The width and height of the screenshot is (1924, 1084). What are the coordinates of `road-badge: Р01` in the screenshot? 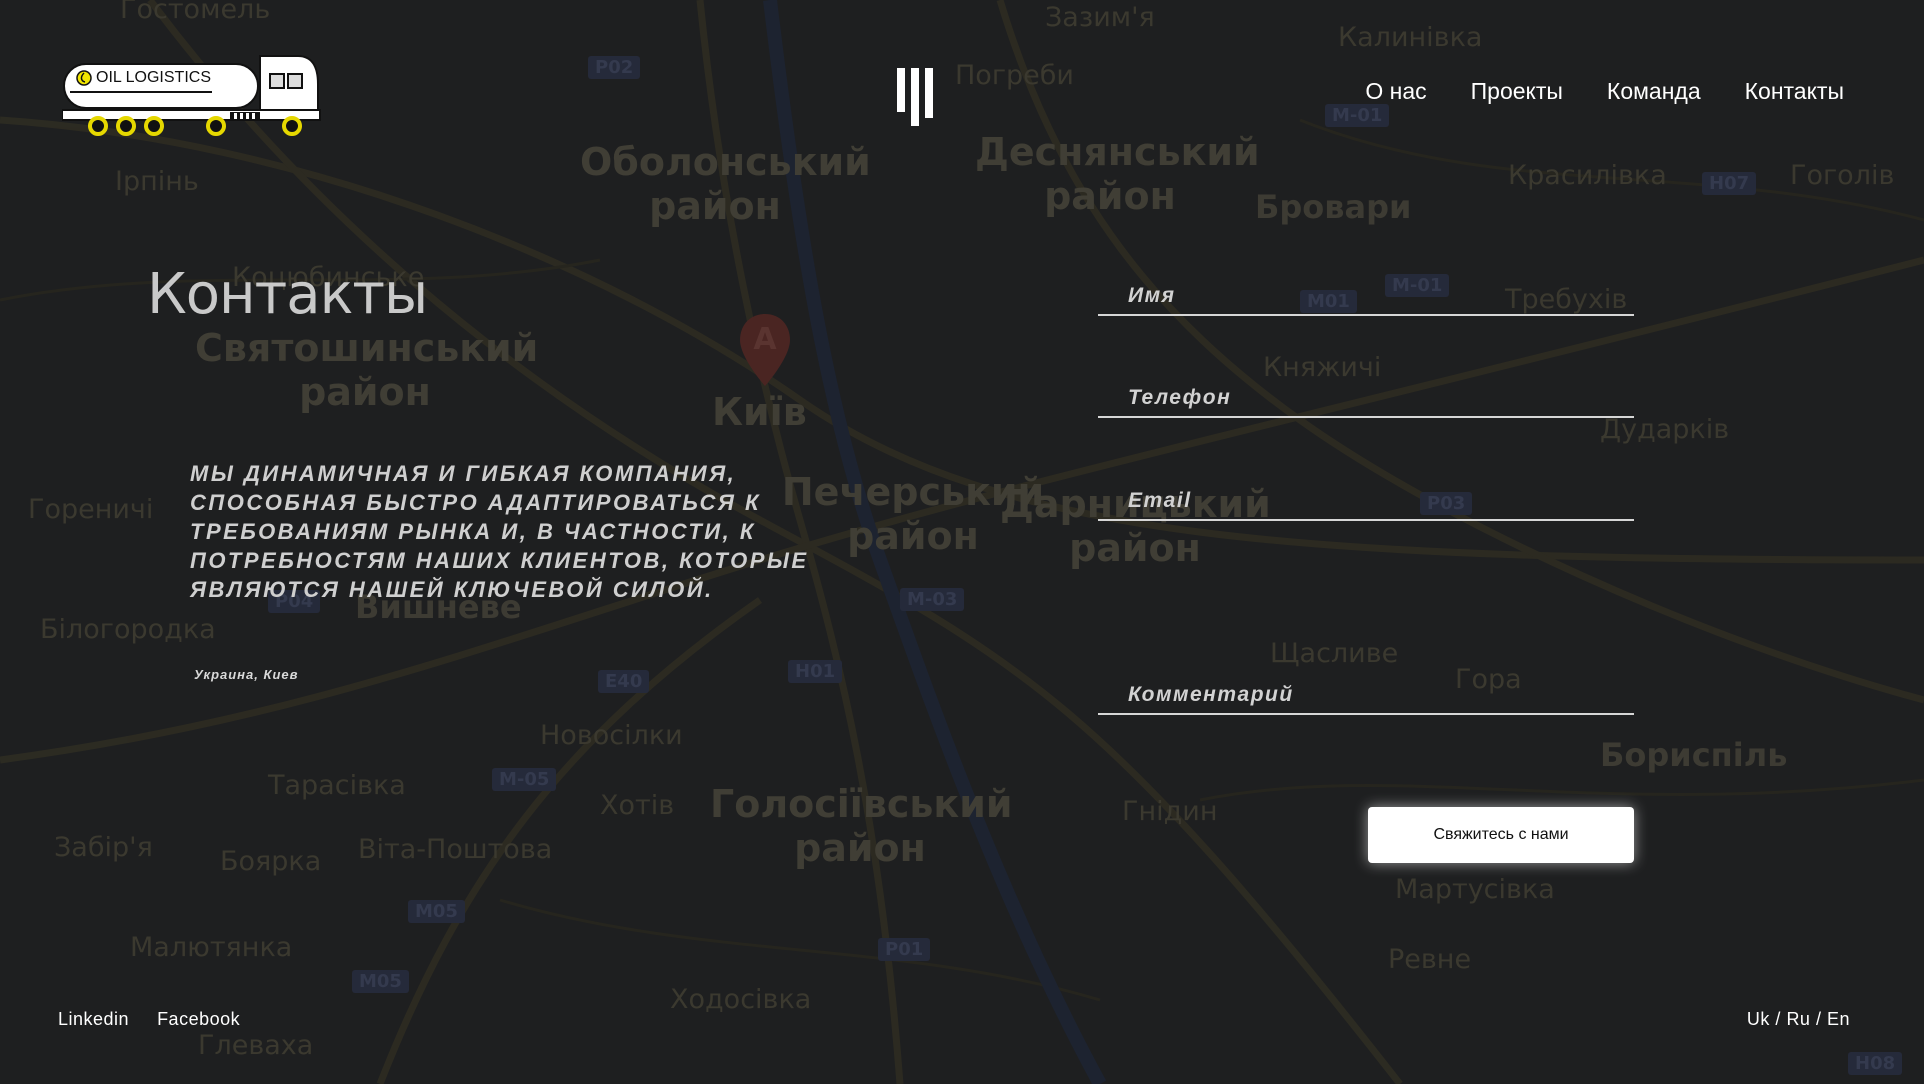 It's located at (904, 949).